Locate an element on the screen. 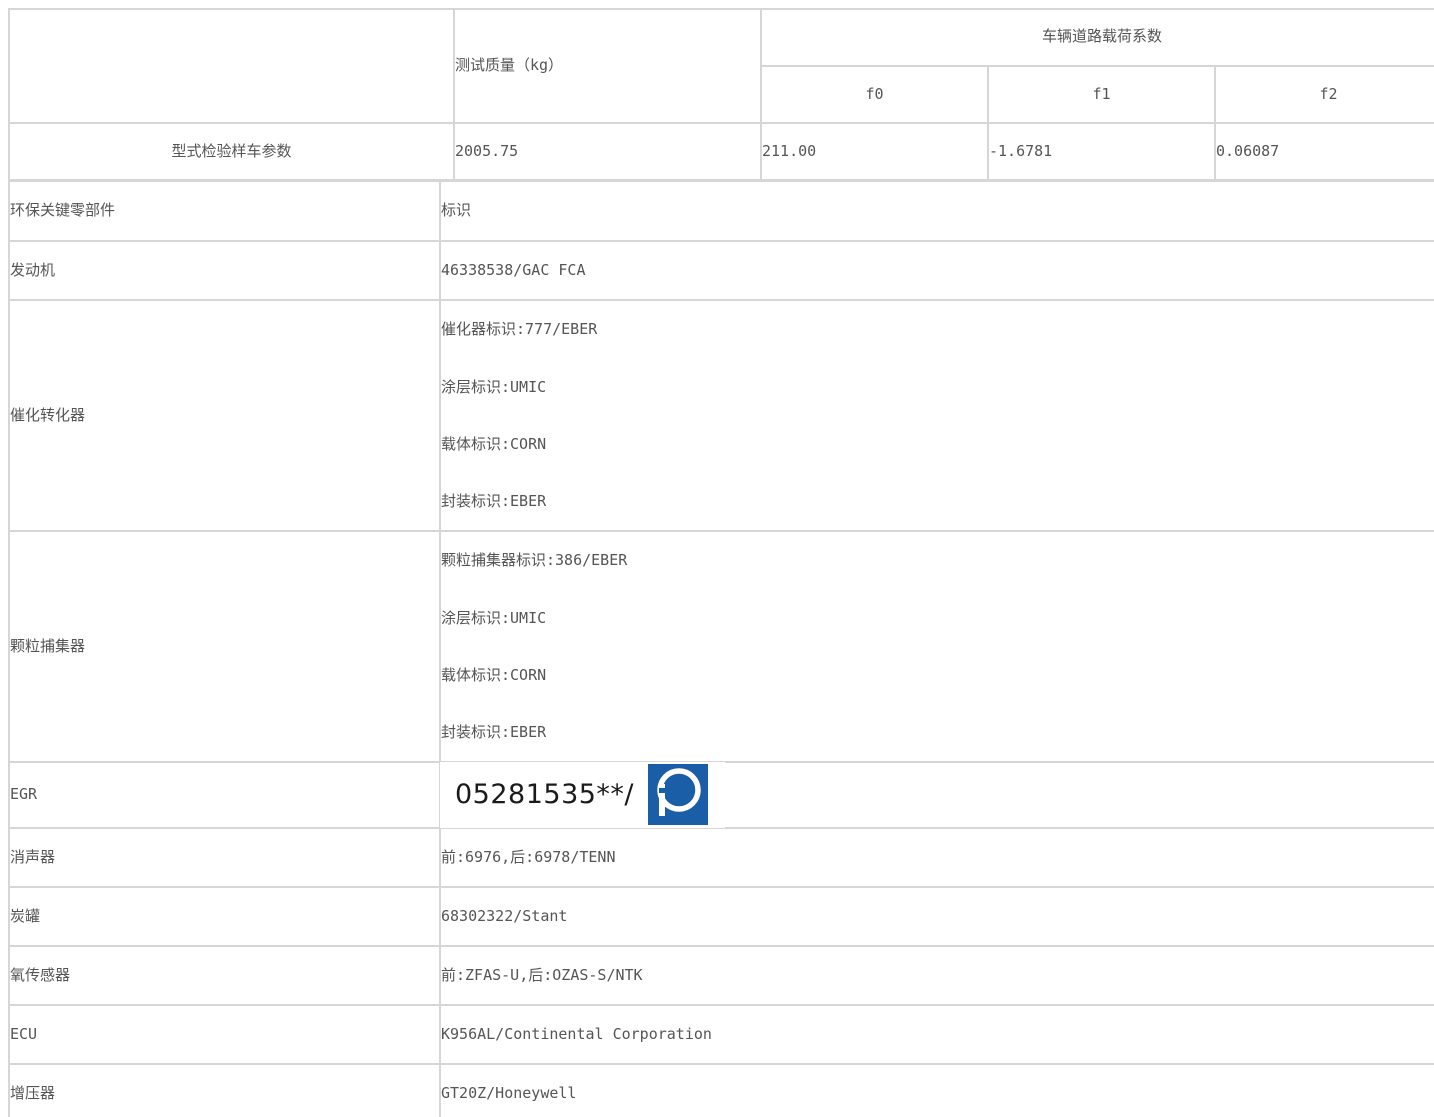  carbon-canister-label: 炭罐 is located at coordinates (25, 916).